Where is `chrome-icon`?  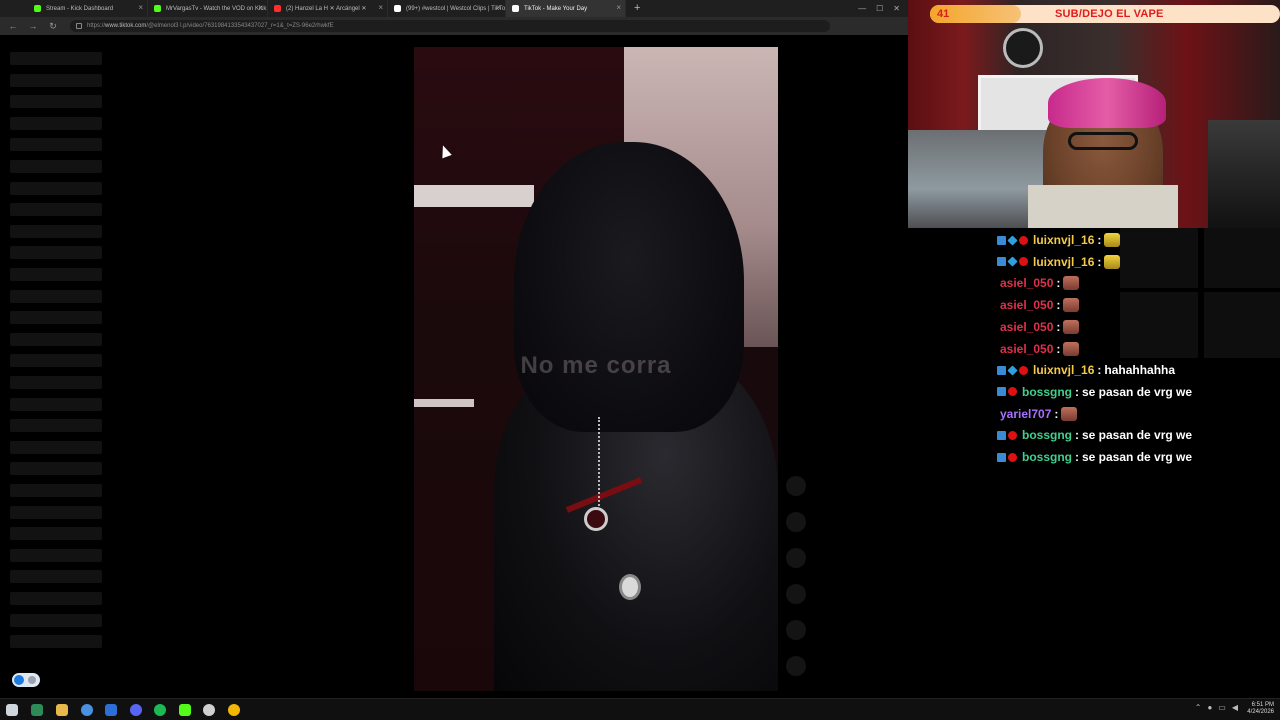
chrome-icon is located at coordinates (87, 710).